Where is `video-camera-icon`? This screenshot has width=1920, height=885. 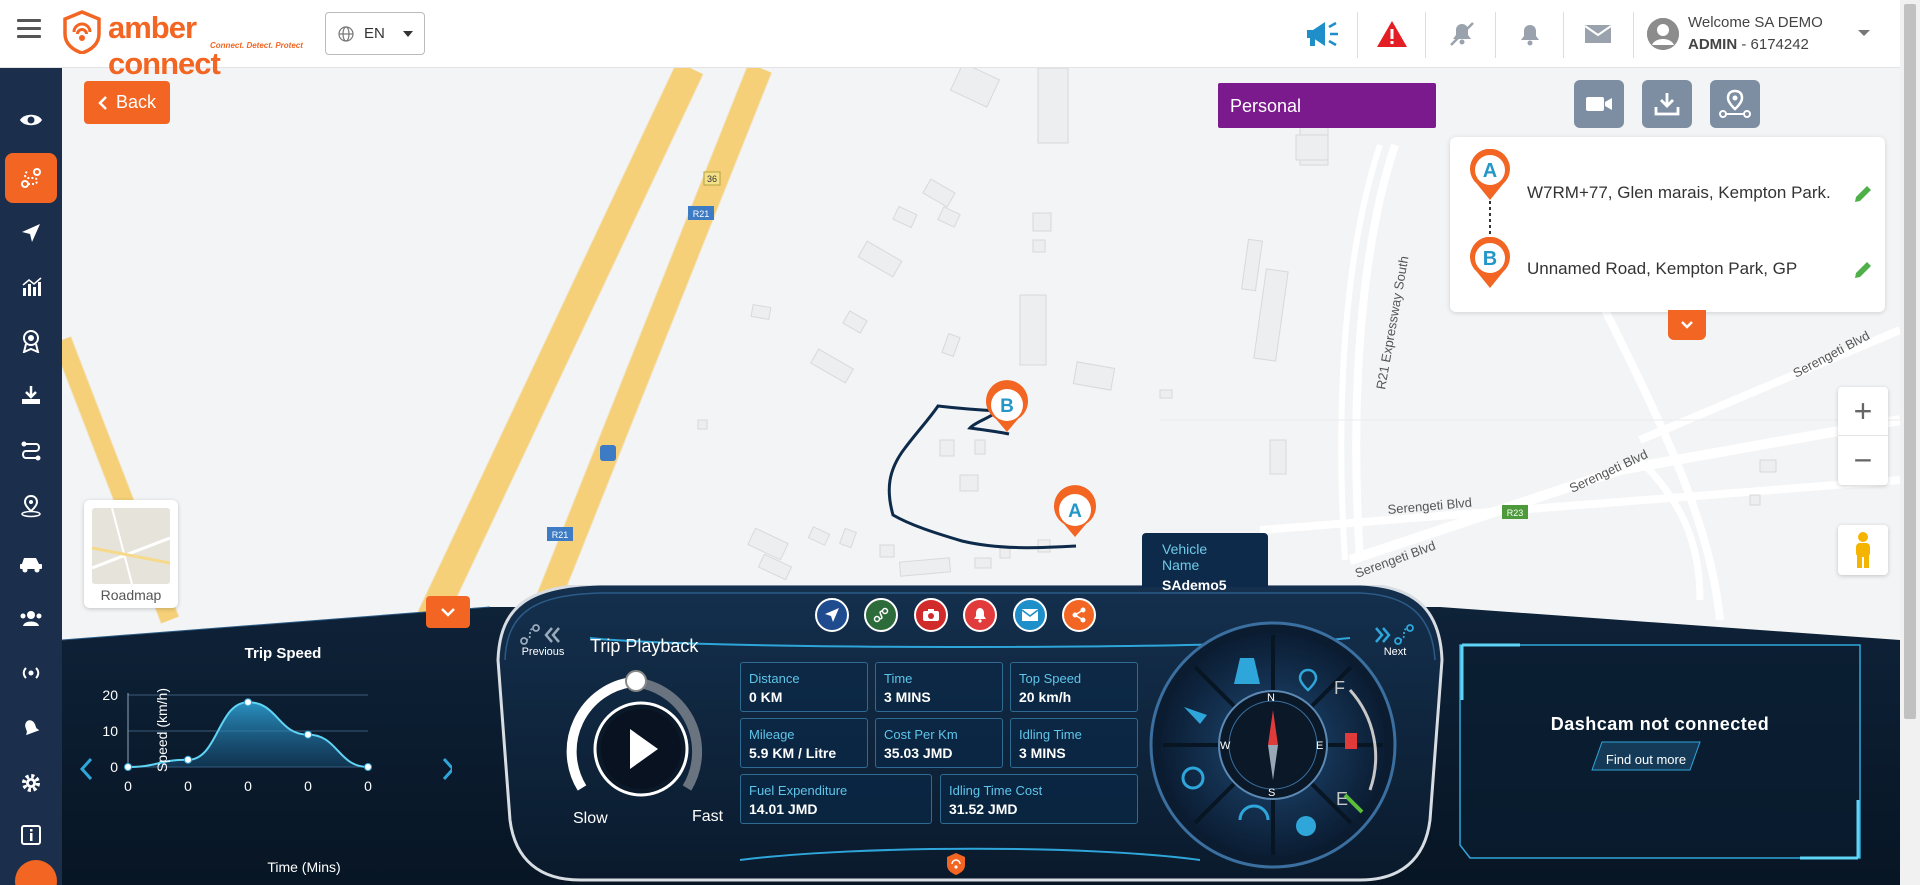
video-camera-icon is located at coordinates (1599, 104).